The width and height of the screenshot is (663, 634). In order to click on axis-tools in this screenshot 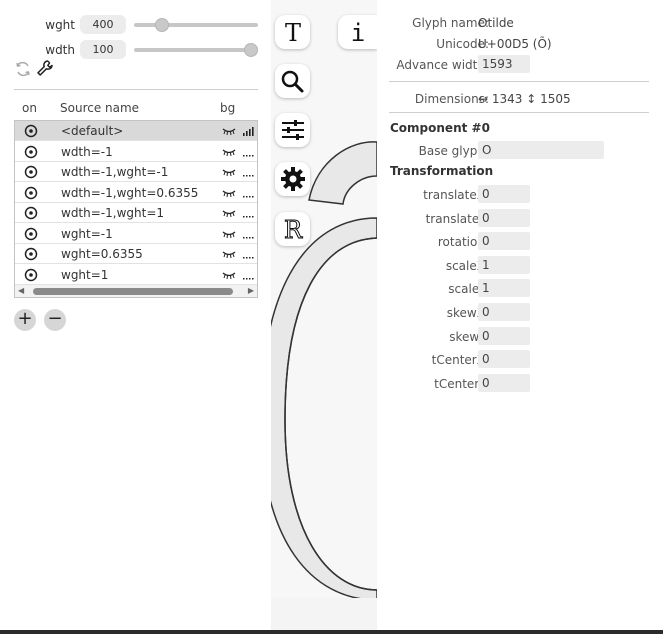, I will do `click(44, 71)`.